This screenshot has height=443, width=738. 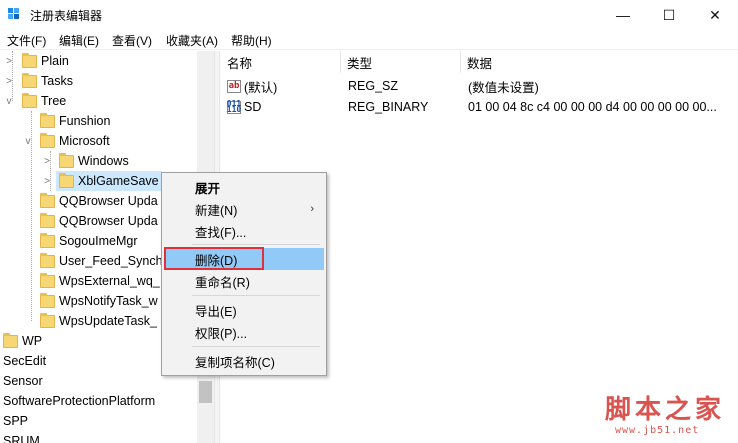 What do you see at coordinates (312, 209) in the screenshot?
I see `submenu-arrow-icon: ›` at bounding box center [312, 209].